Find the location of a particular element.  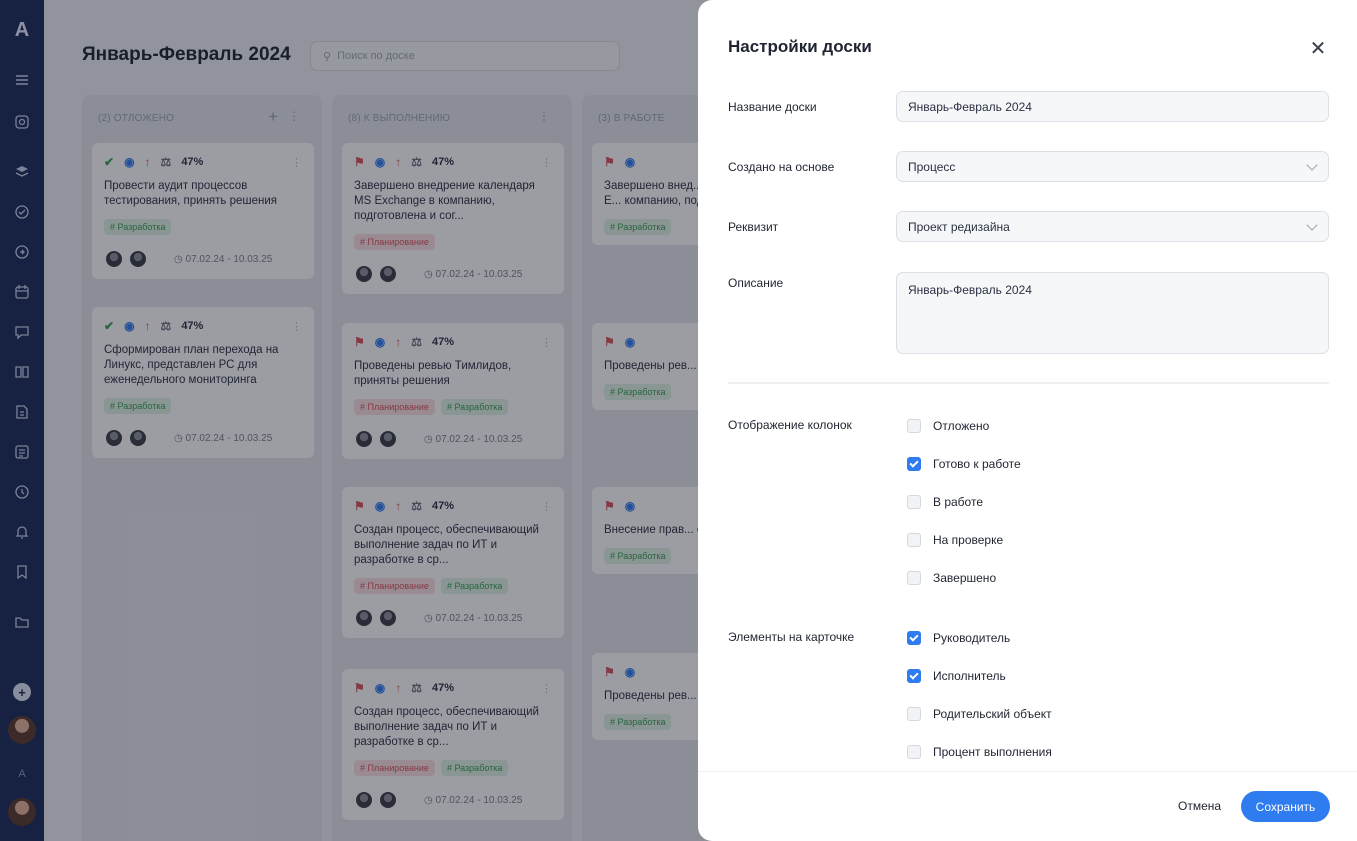

columns-display-label: Отображение колонок is located at coordinates (790, 425).